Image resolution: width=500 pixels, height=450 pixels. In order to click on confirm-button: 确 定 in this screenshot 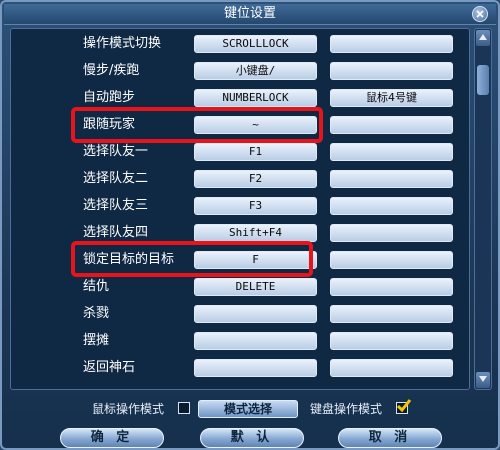, I will do `click(112, 438)`.